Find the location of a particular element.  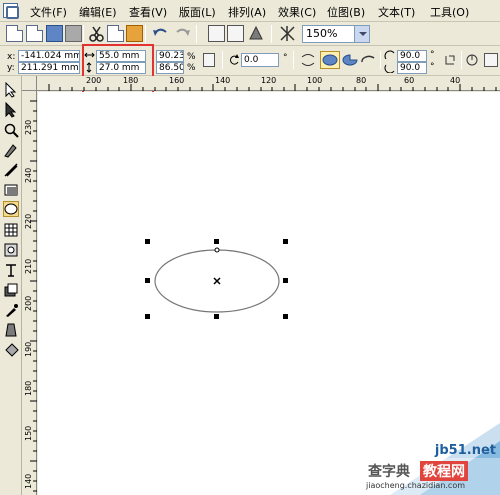

rotate-icon is located at coordinates (234, 60).